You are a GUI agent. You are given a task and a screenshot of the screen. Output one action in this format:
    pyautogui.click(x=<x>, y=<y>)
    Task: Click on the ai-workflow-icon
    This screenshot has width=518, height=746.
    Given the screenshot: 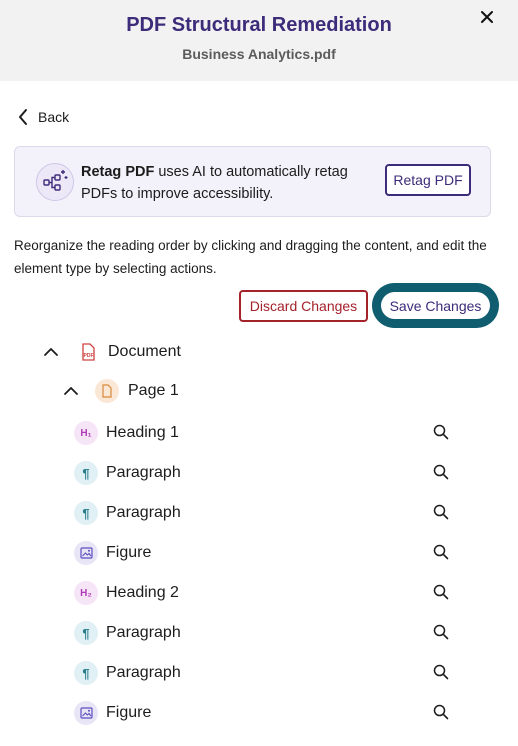 What is the action you would take?
    pyautogui.click(x=55, y=182)
    